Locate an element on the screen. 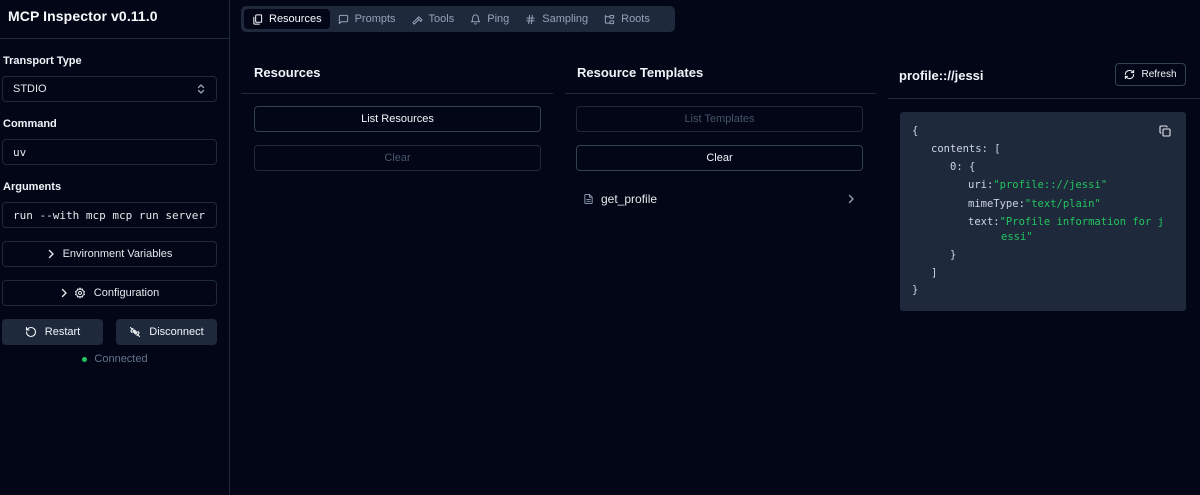 This screenshot has width=1200, height=495. disconnect-label: Disconnect is located at coordinates (176, 332).